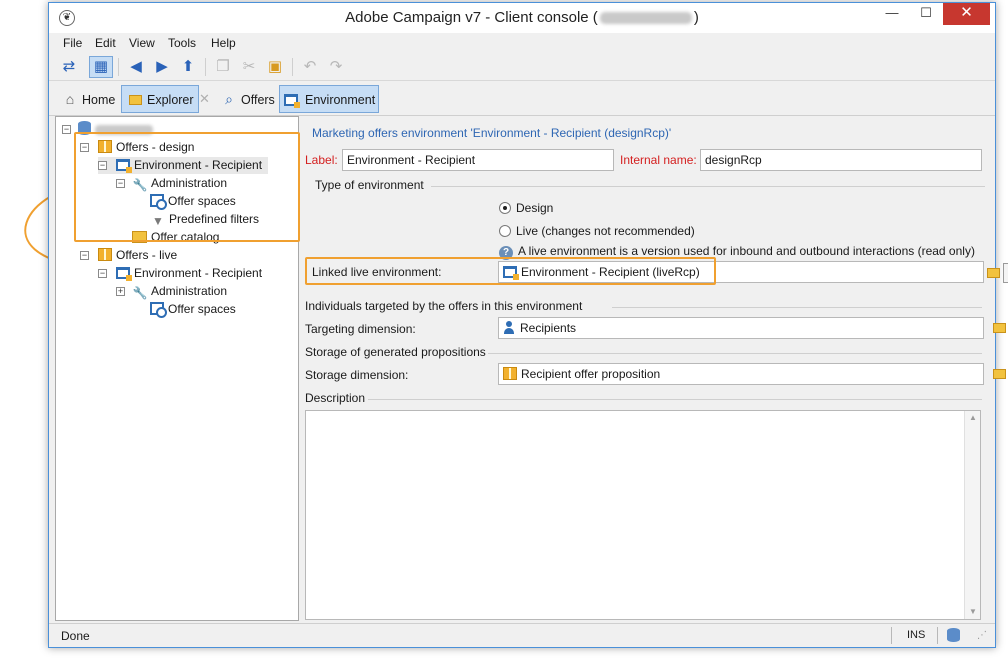 The width and height of the screenshot is (1008, 667). What do you see at coordinates (72, 43) in the screenshot?
I see `menu-file: File` at bounding box center [72, 43].